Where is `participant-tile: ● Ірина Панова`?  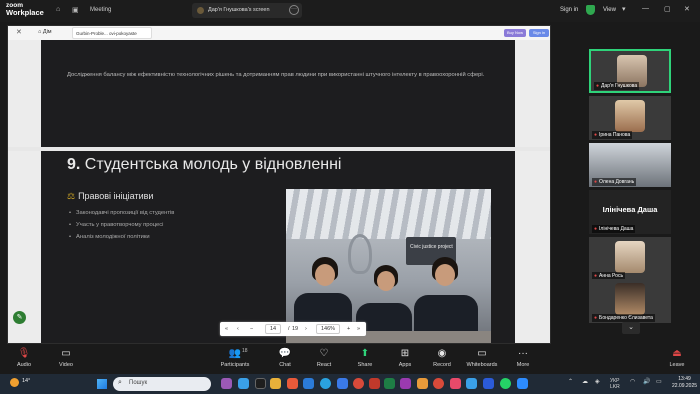 participant-tile: ● Ірина Панова is located at coordinates (630, 118).